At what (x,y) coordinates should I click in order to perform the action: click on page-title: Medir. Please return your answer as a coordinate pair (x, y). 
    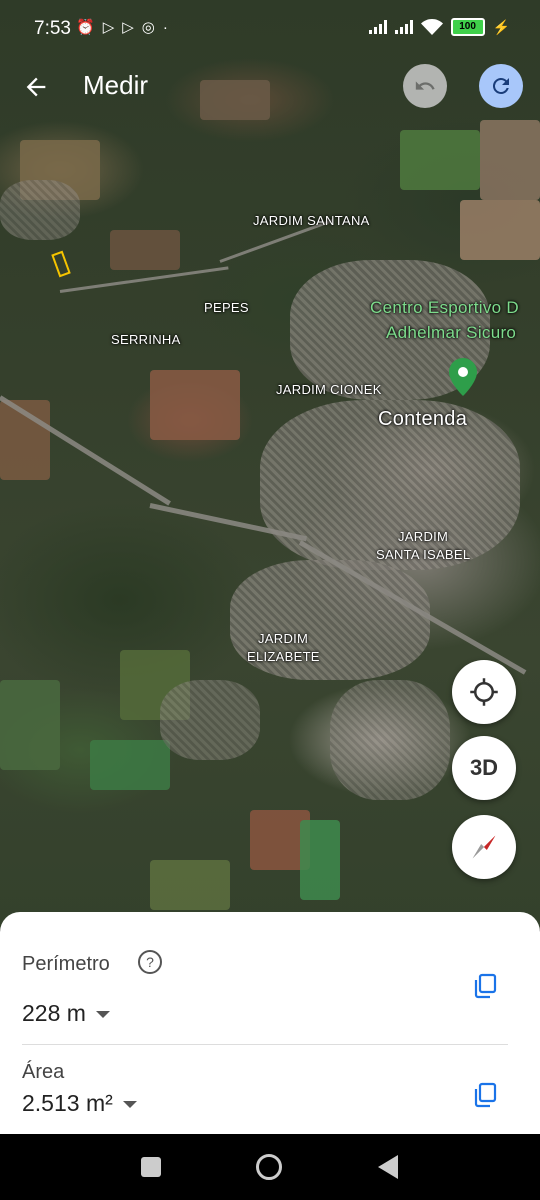
    Looking at the image, I should click on (116, 85).